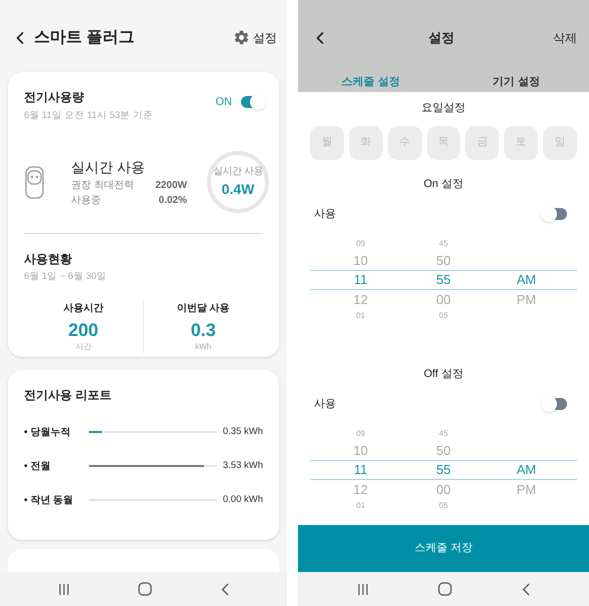 This screenshot has height=606, width=589. I want to click on stat-label: 사용시간, so click(83, 309).